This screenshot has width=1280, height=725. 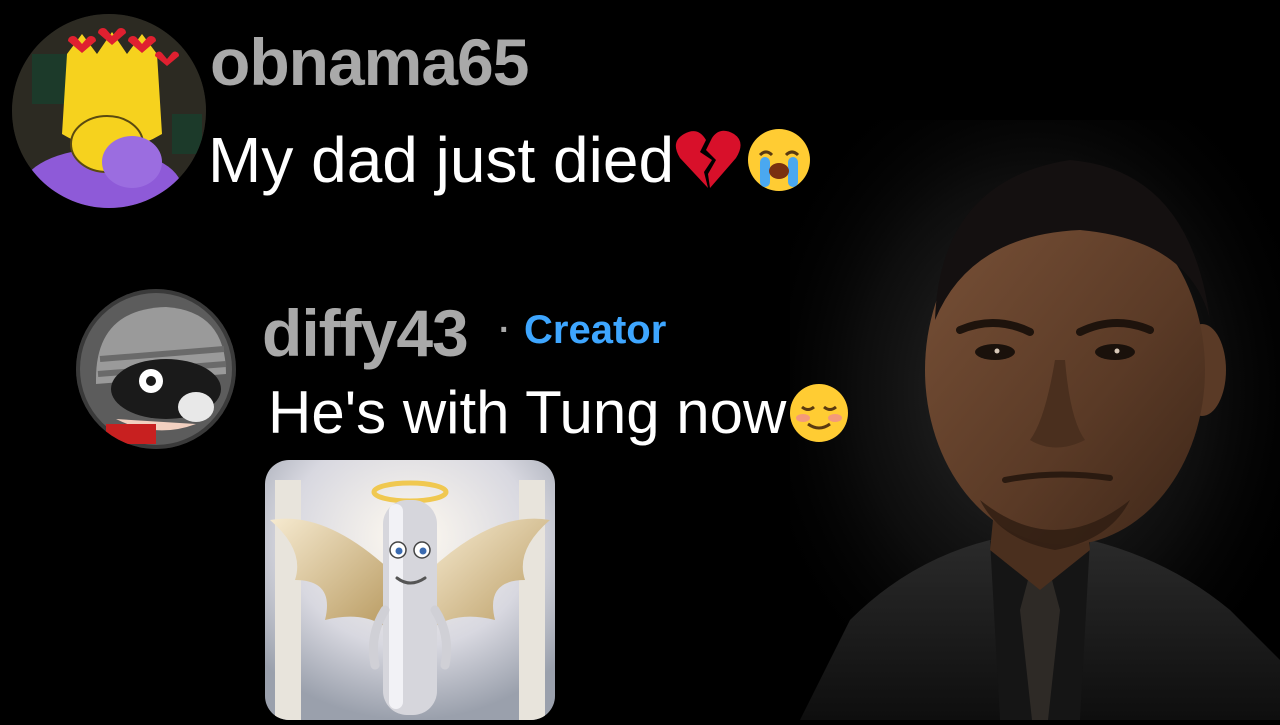 What do you see at coordinates (779, 160) in the screenshot?
I see `loudly-crying-face-icon` at bounding box center [779, 160].